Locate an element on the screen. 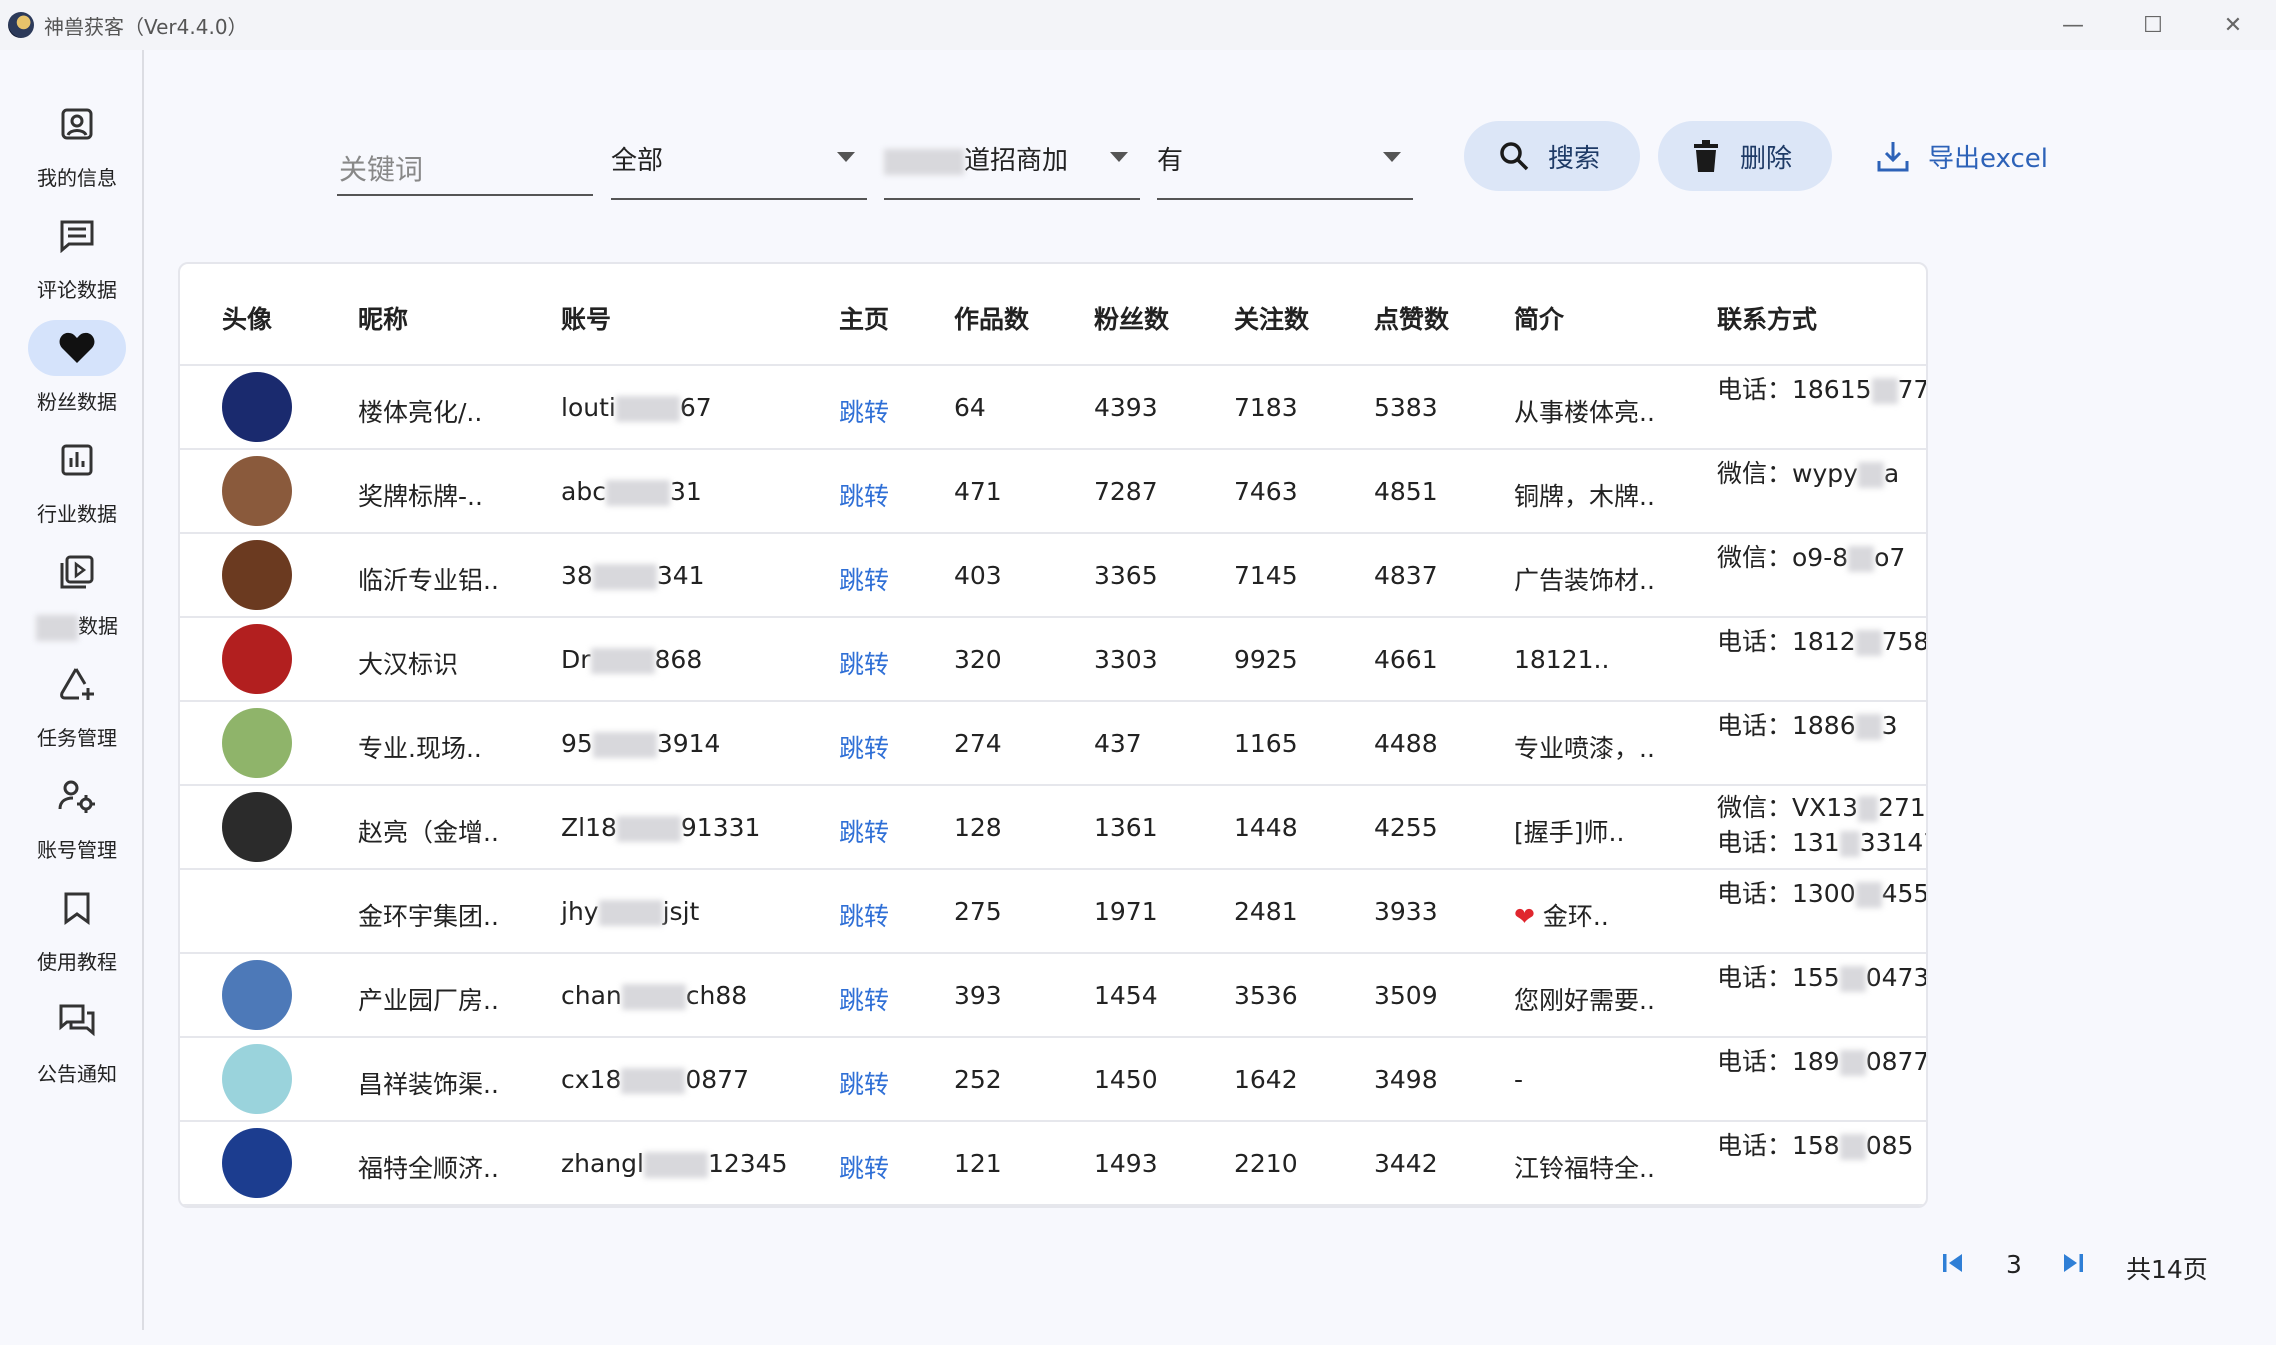 This screenshot has height=1345, width=2276. search-button: 搜索 is located at coordinates (1552, 156).